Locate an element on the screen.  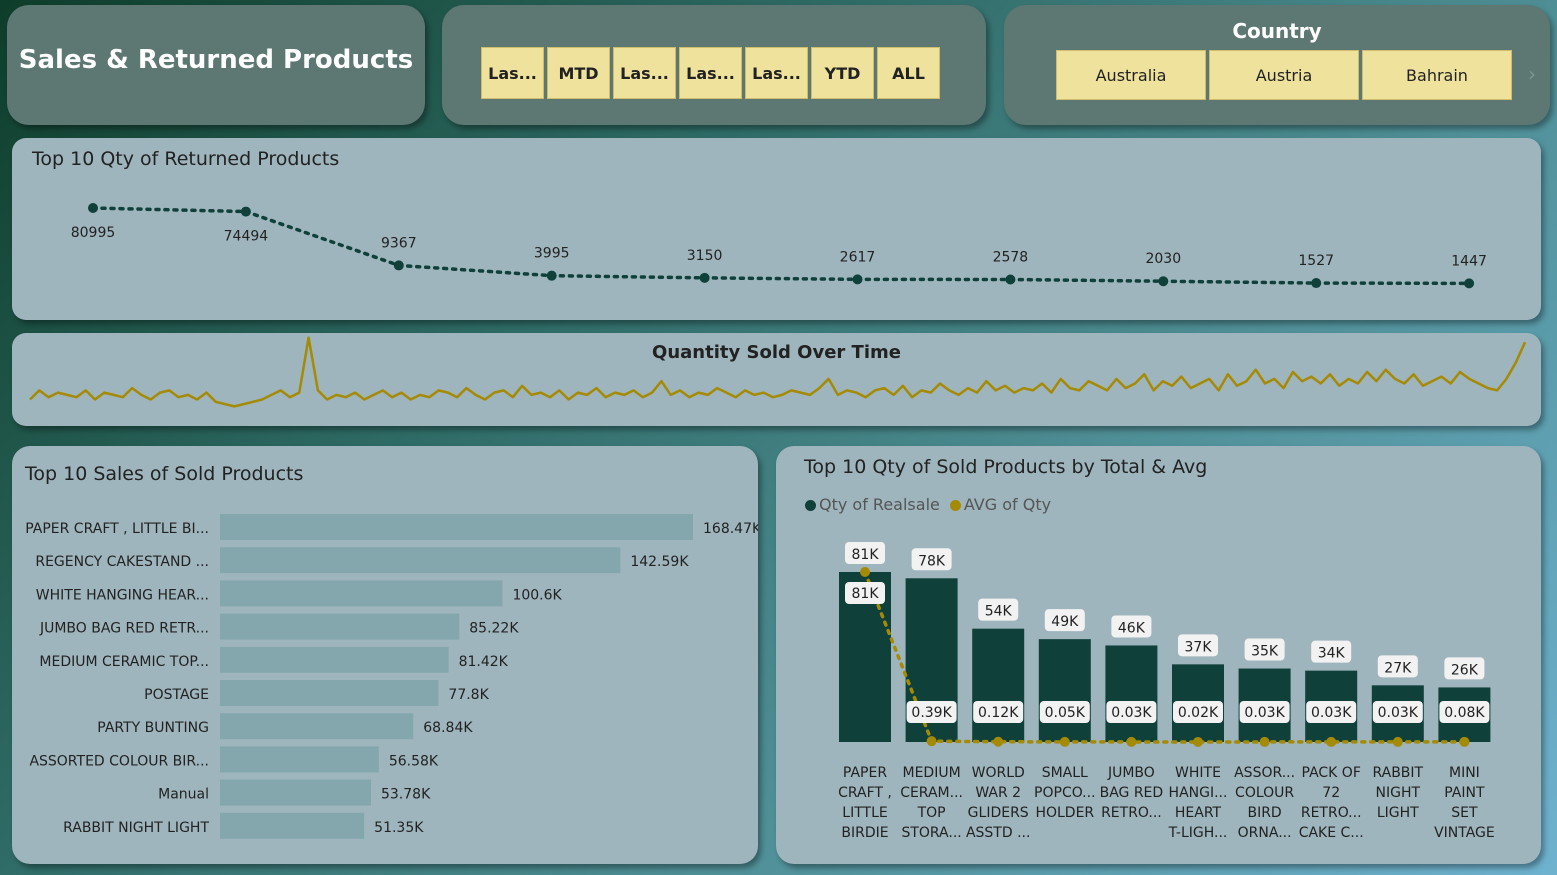
country-option-australia: Australia is located at coordinates (1131, 75).